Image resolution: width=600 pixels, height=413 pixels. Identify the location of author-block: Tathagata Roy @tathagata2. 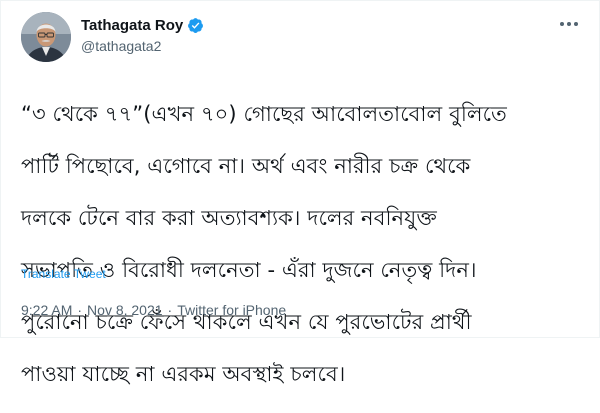
(142, 34).